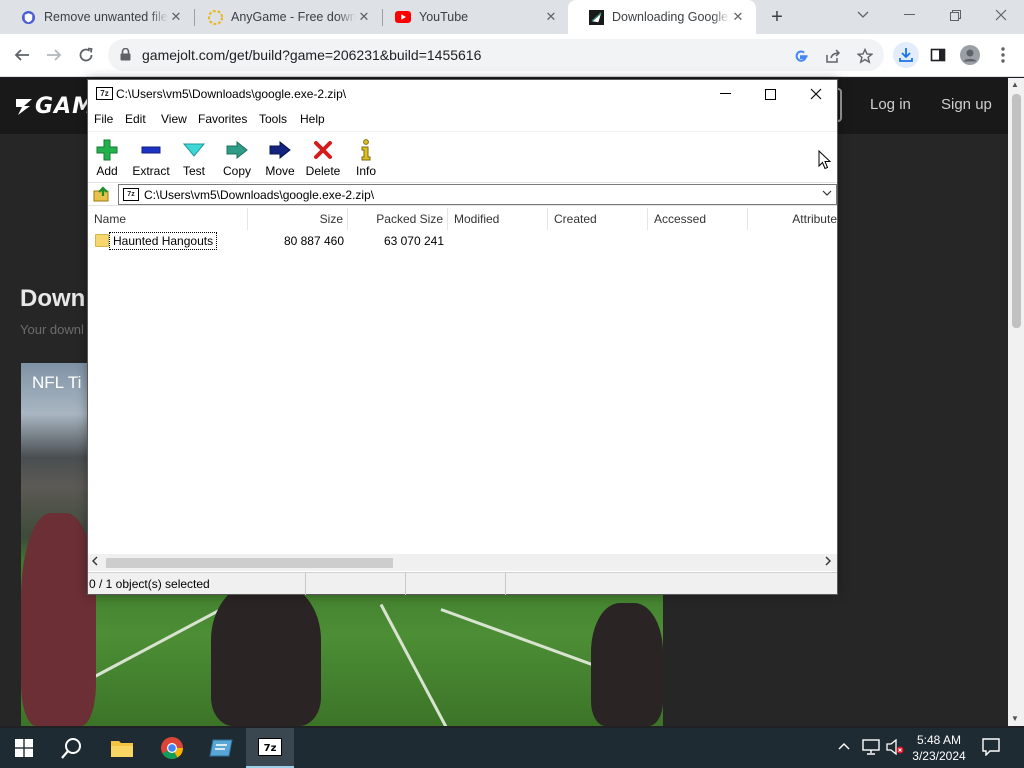  Describe the element at coordinates (86, 55) in the screenshot. I see `reload-icon` at that location.